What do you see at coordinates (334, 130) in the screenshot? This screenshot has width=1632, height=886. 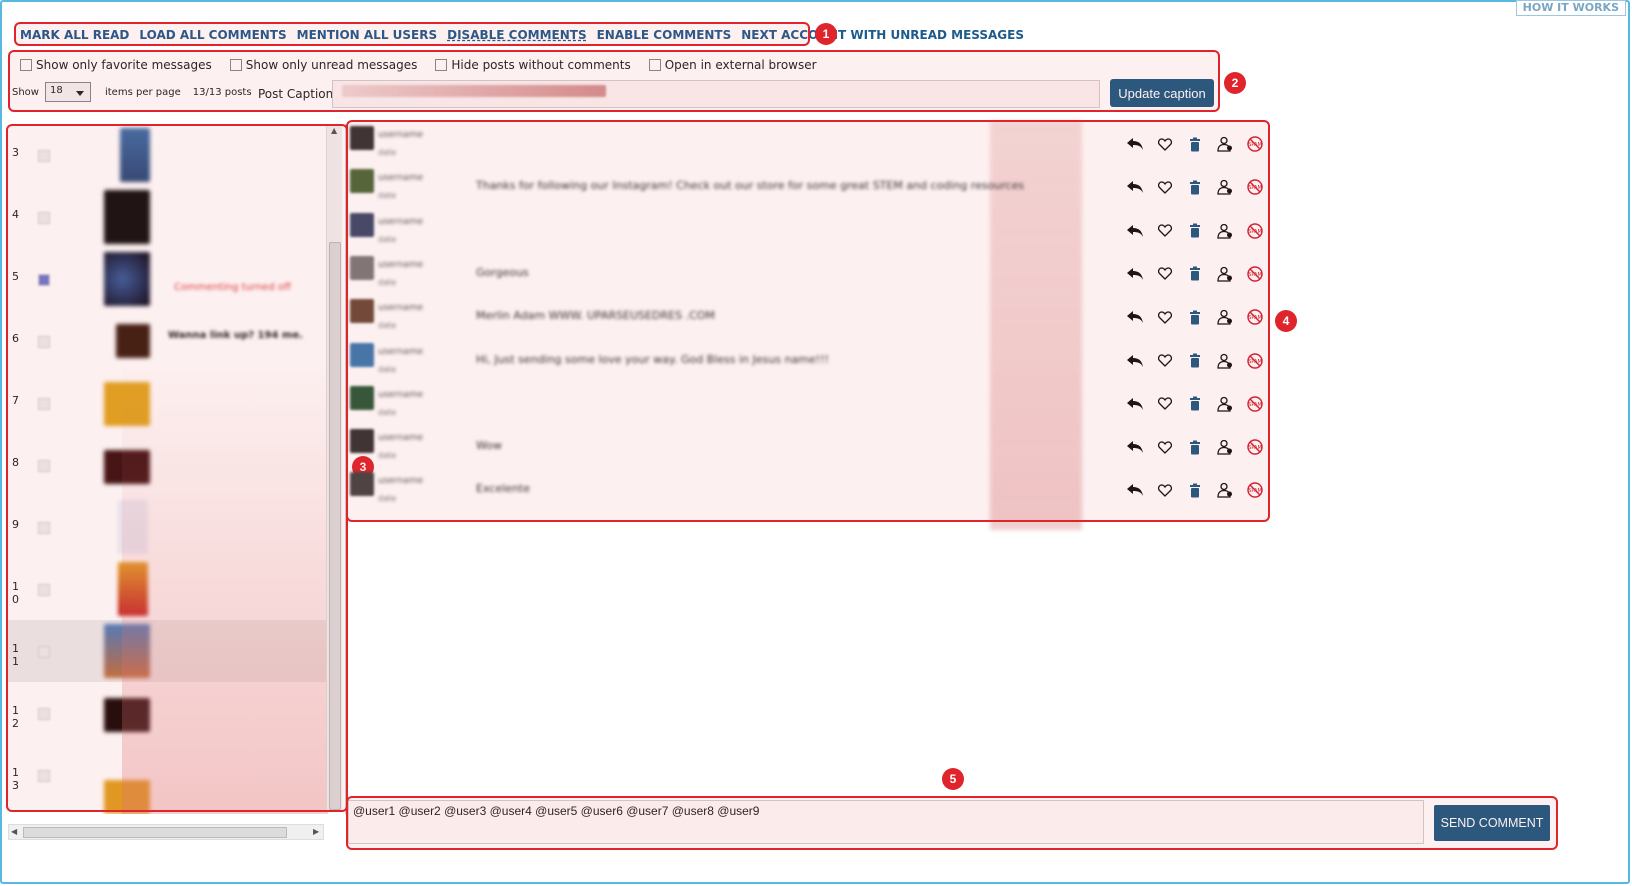 I see `scroll-up-icon: ▲` at bounding box center [334, 130].